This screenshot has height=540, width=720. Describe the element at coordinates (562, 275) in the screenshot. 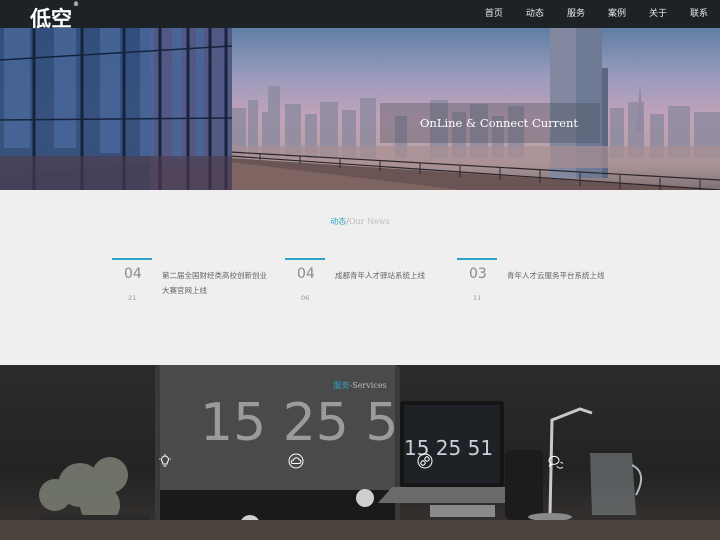

I see `news-headline: 青年人才云服务平台系统上线` at that location.